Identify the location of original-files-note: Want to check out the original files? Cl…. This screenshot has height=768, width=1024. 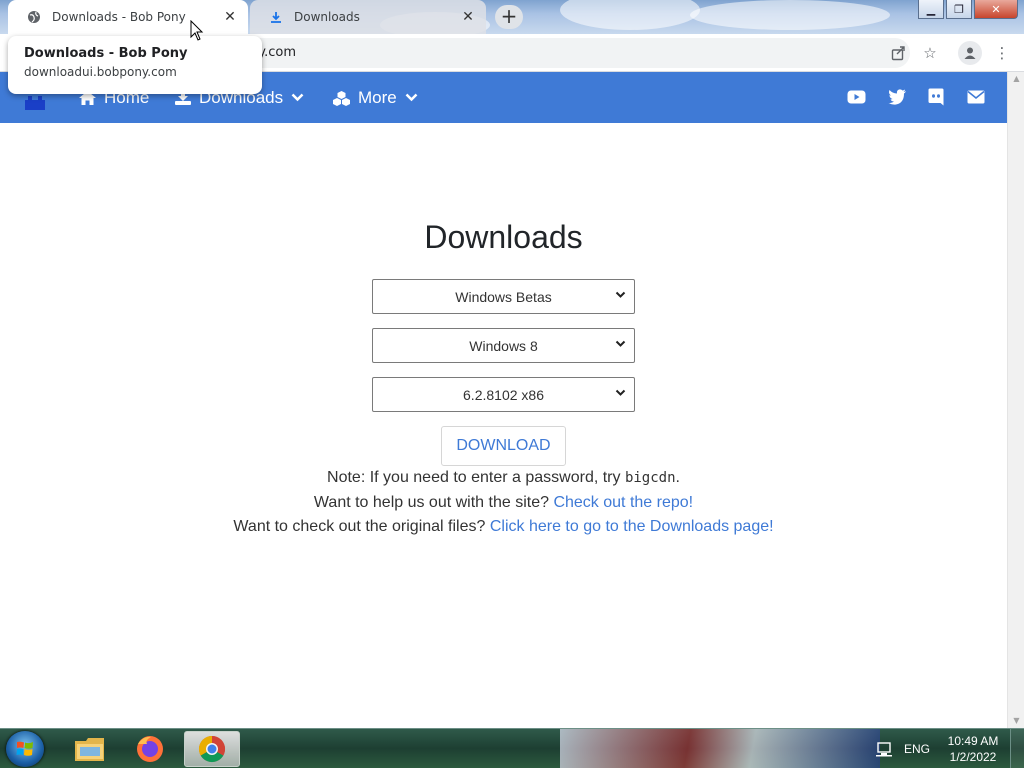
(503, 527).